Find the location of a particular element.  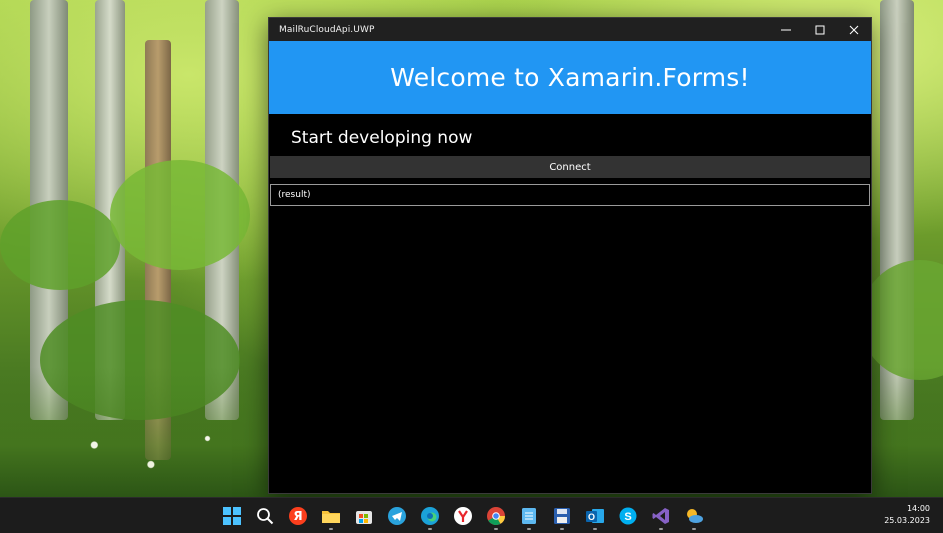

microsoft-store-icon is located at coordinates (364, 516).